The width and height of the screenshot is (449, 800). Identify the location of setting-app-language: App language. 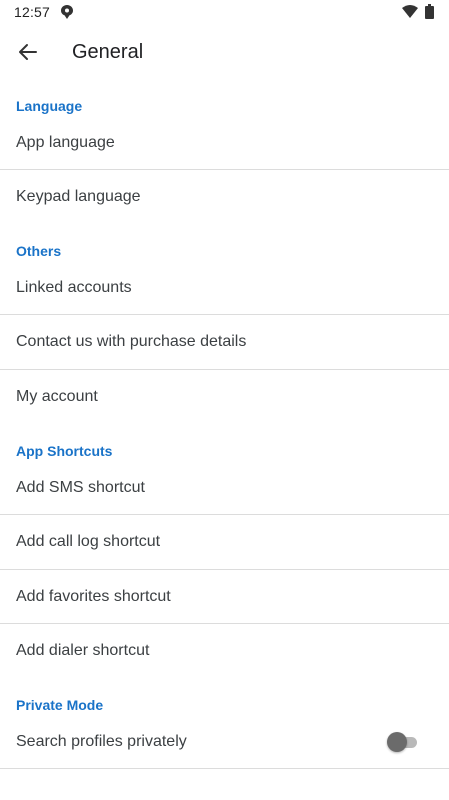
(224, 143).